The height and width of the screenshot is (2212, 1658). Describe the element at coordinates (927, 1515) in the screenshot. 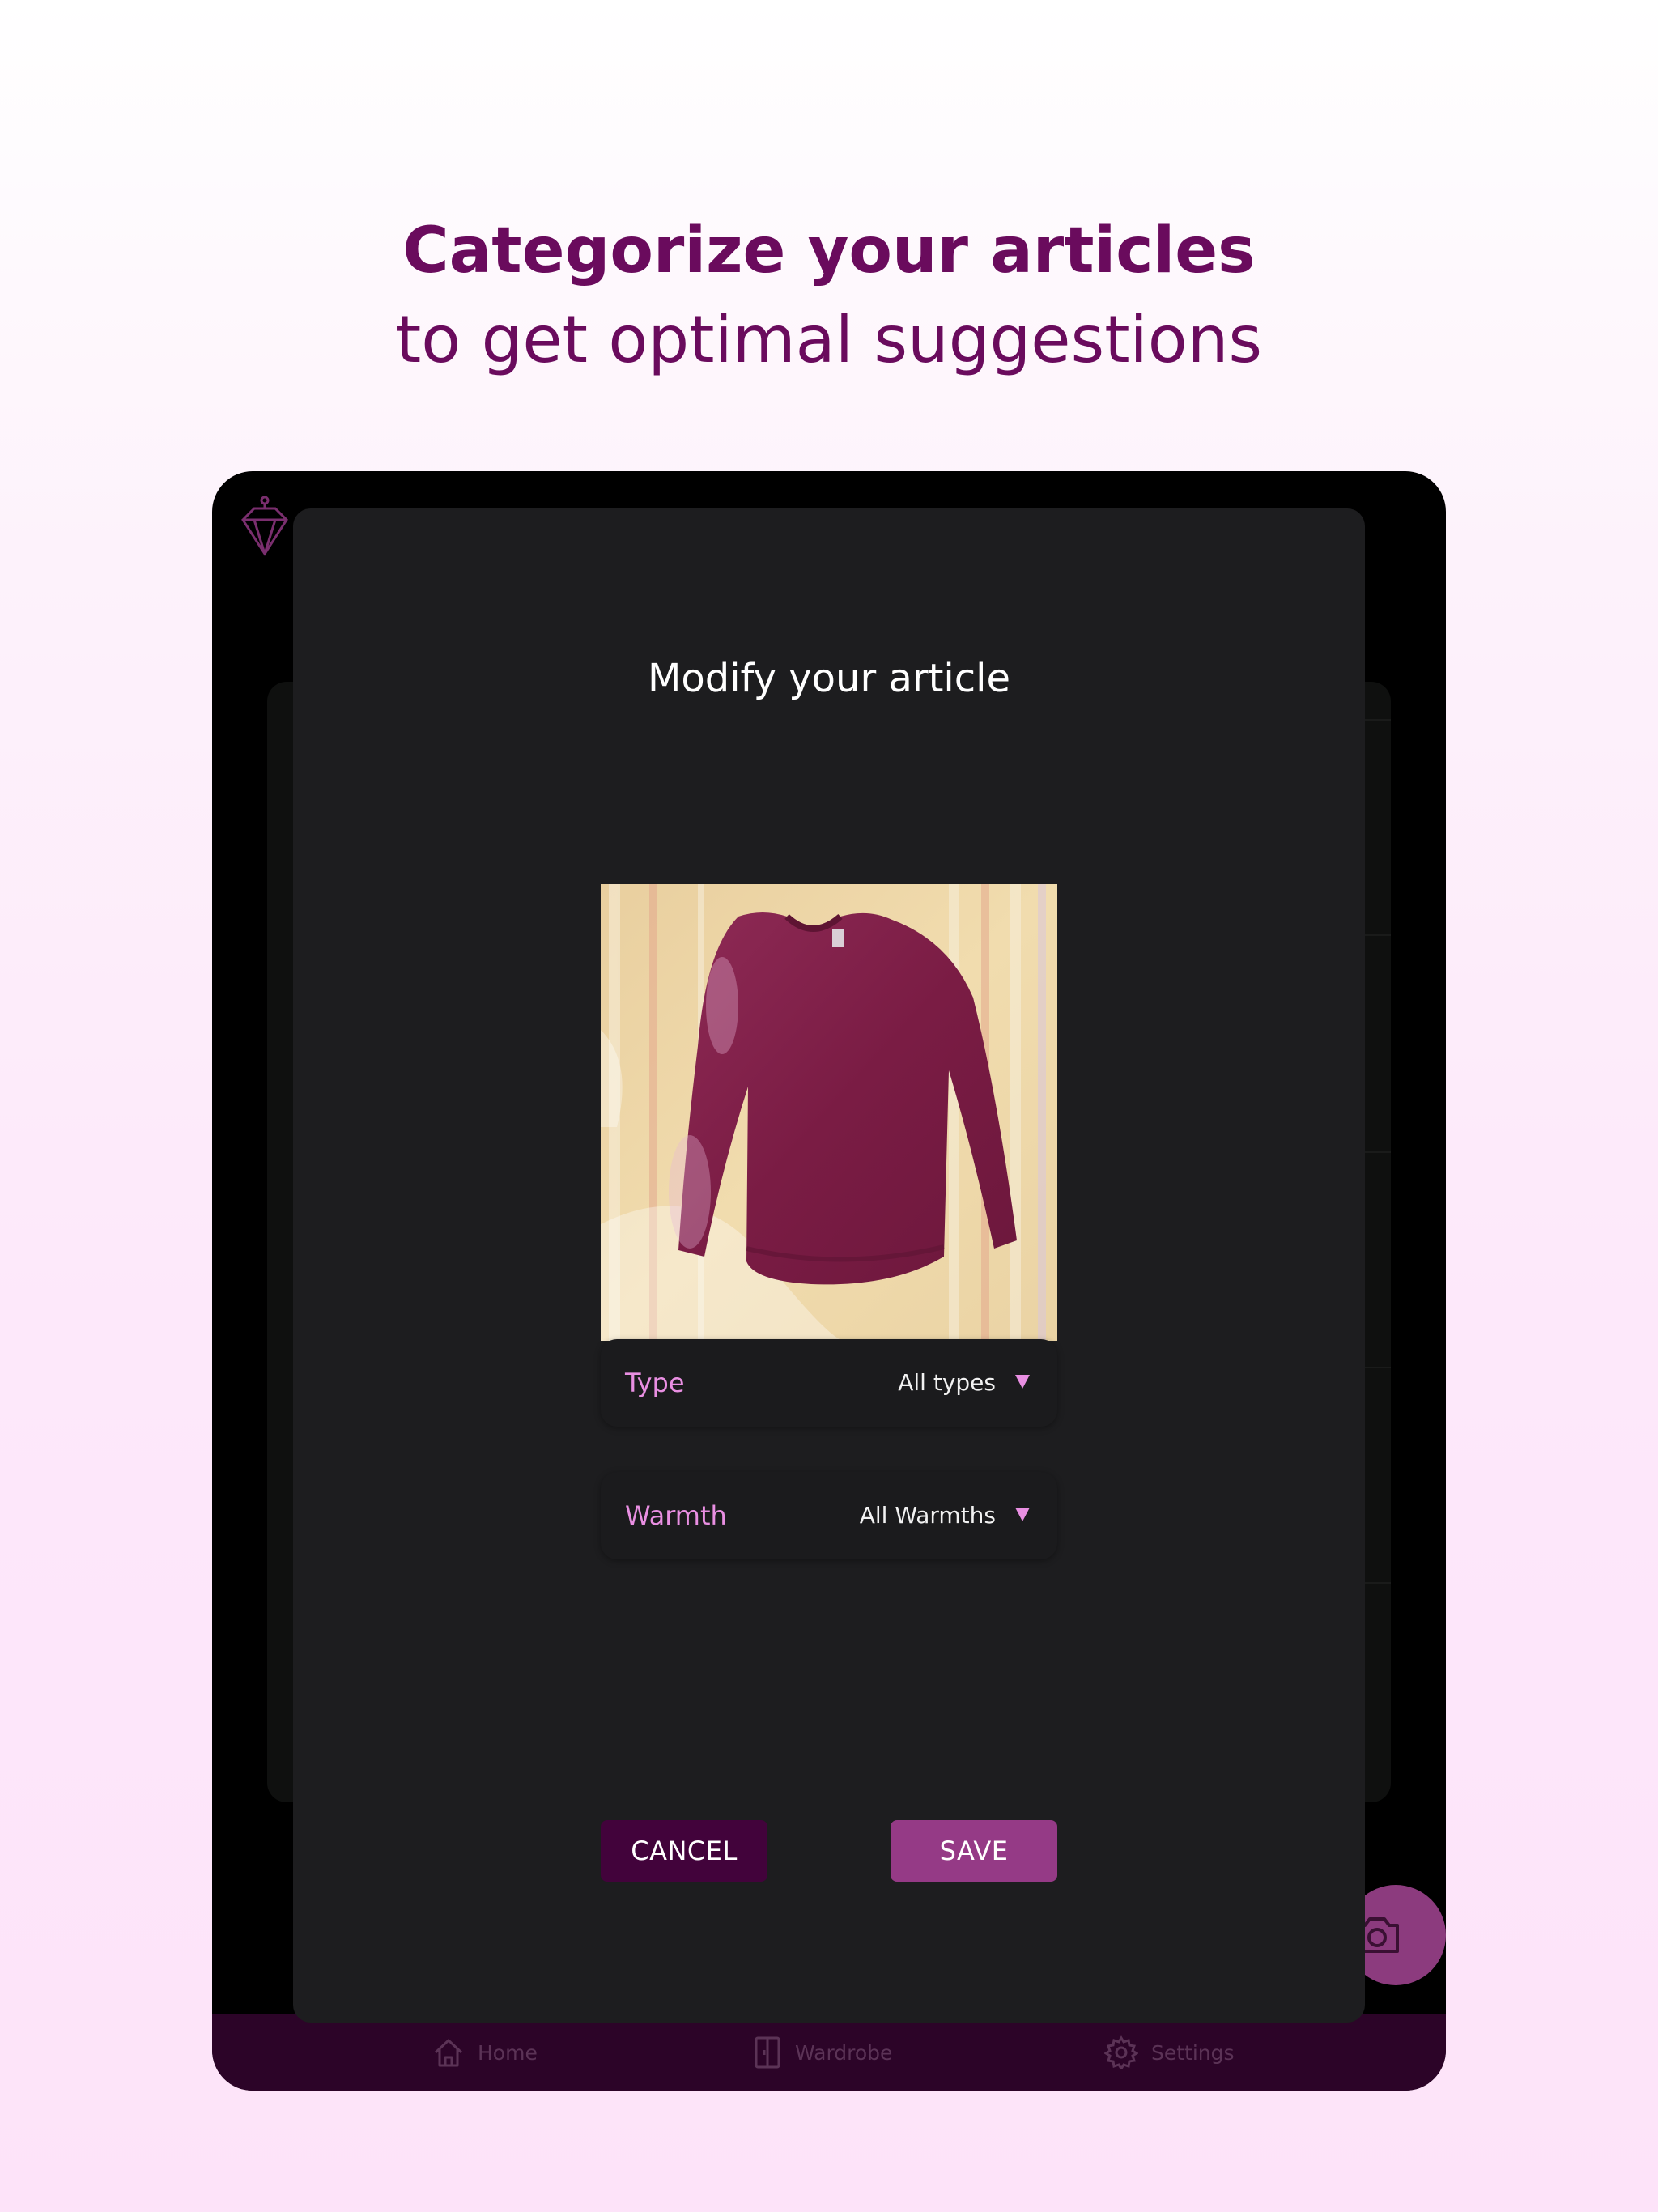

I see `warmth-value: All Warmths` at that location.